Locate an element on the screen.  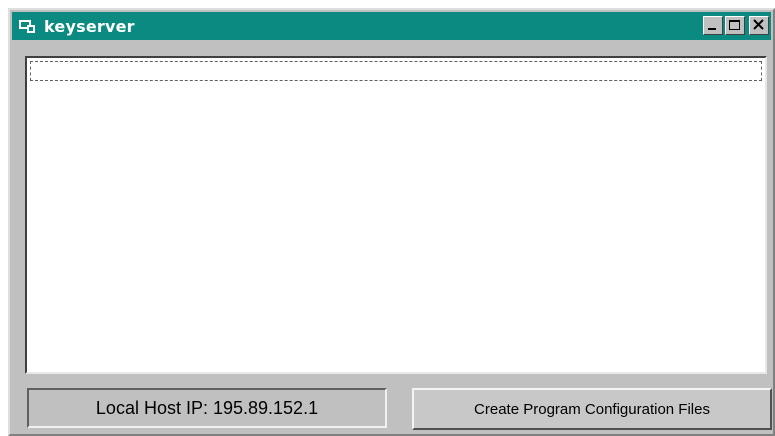
list-focus-row is located at coordinates (396, 71).